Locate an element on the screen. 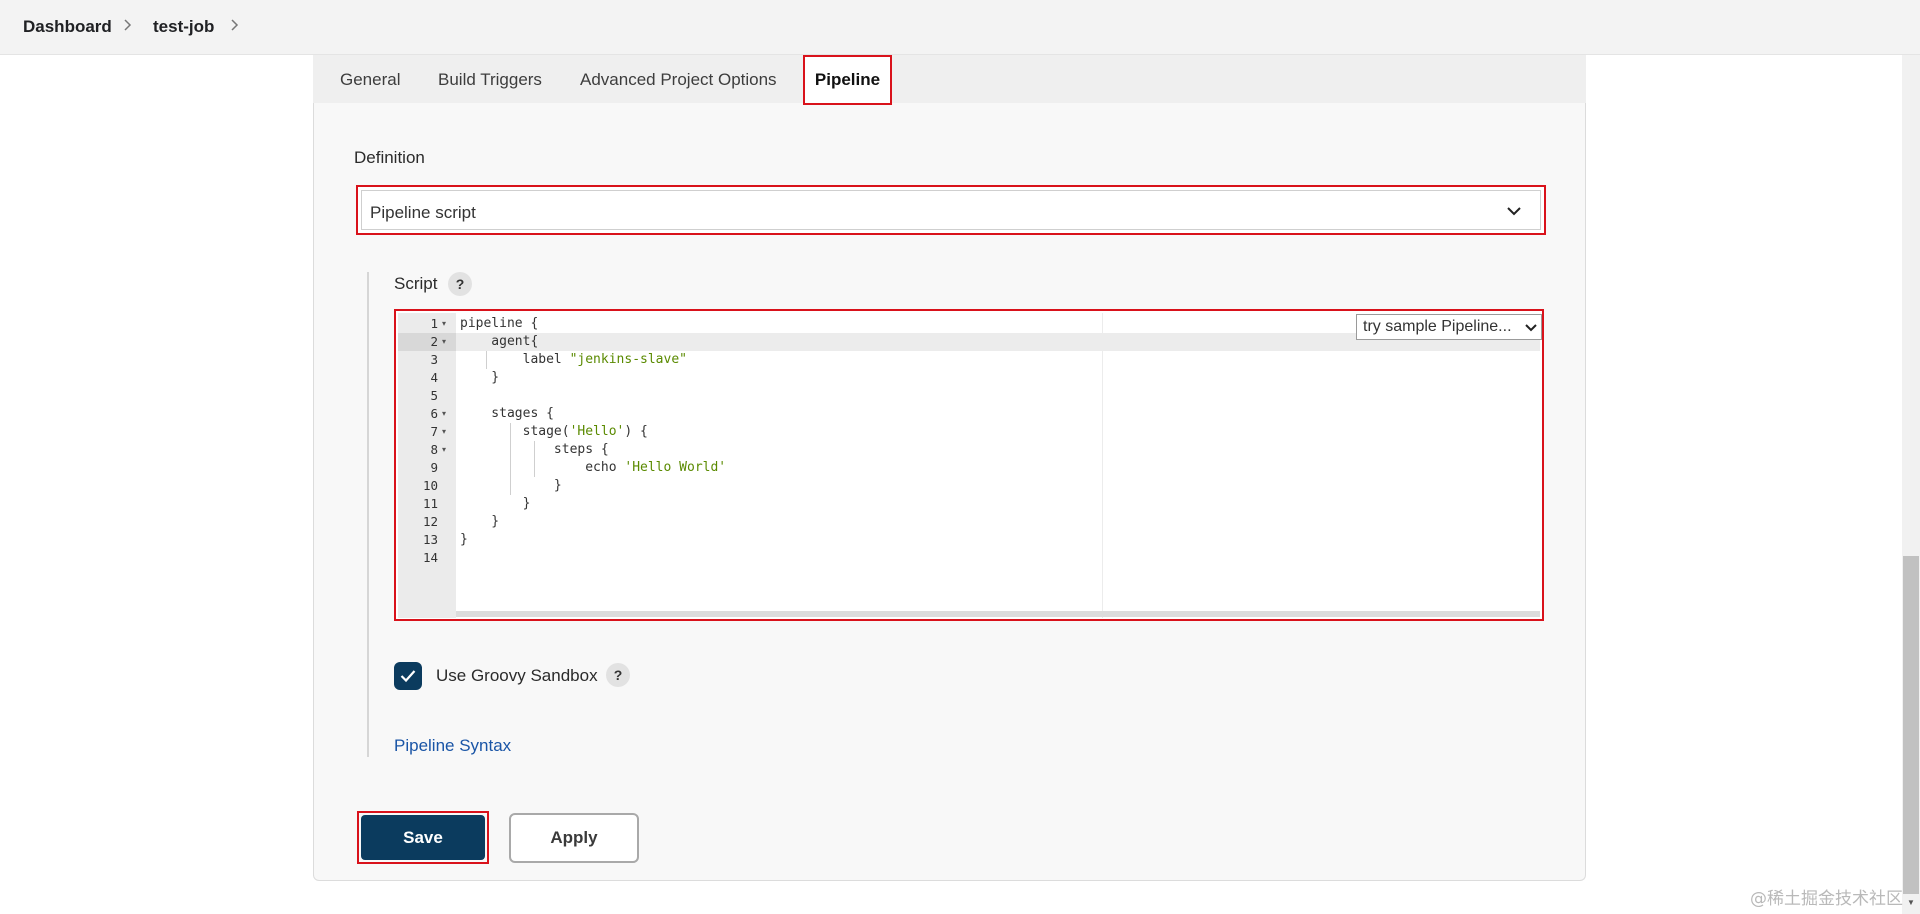 This screenshot has height=914, width=1920. watermark: @稀土掘金技术社区 is located at coordinates (1826, 899).